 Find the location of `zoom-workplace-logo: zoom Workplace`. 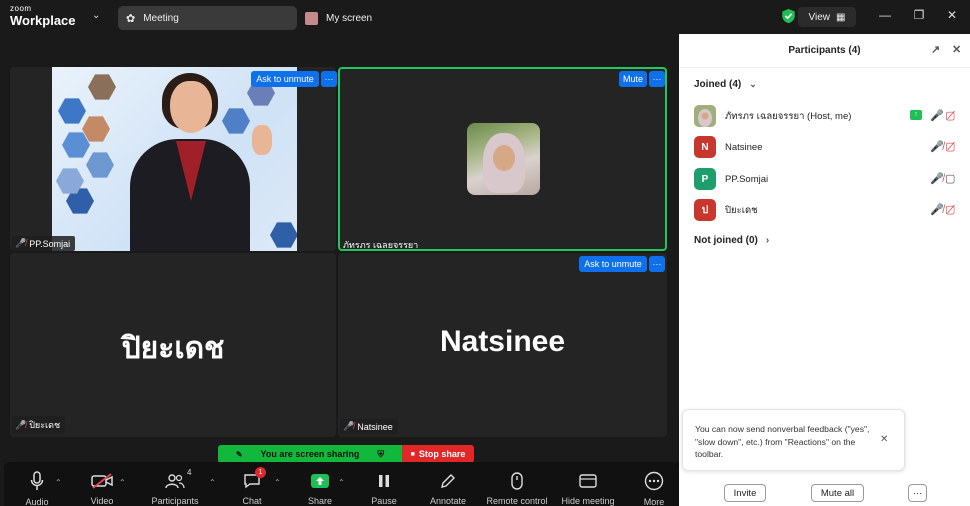

zoom-workplace-logo: zoom Workplace is located at coordinates (43, 16).